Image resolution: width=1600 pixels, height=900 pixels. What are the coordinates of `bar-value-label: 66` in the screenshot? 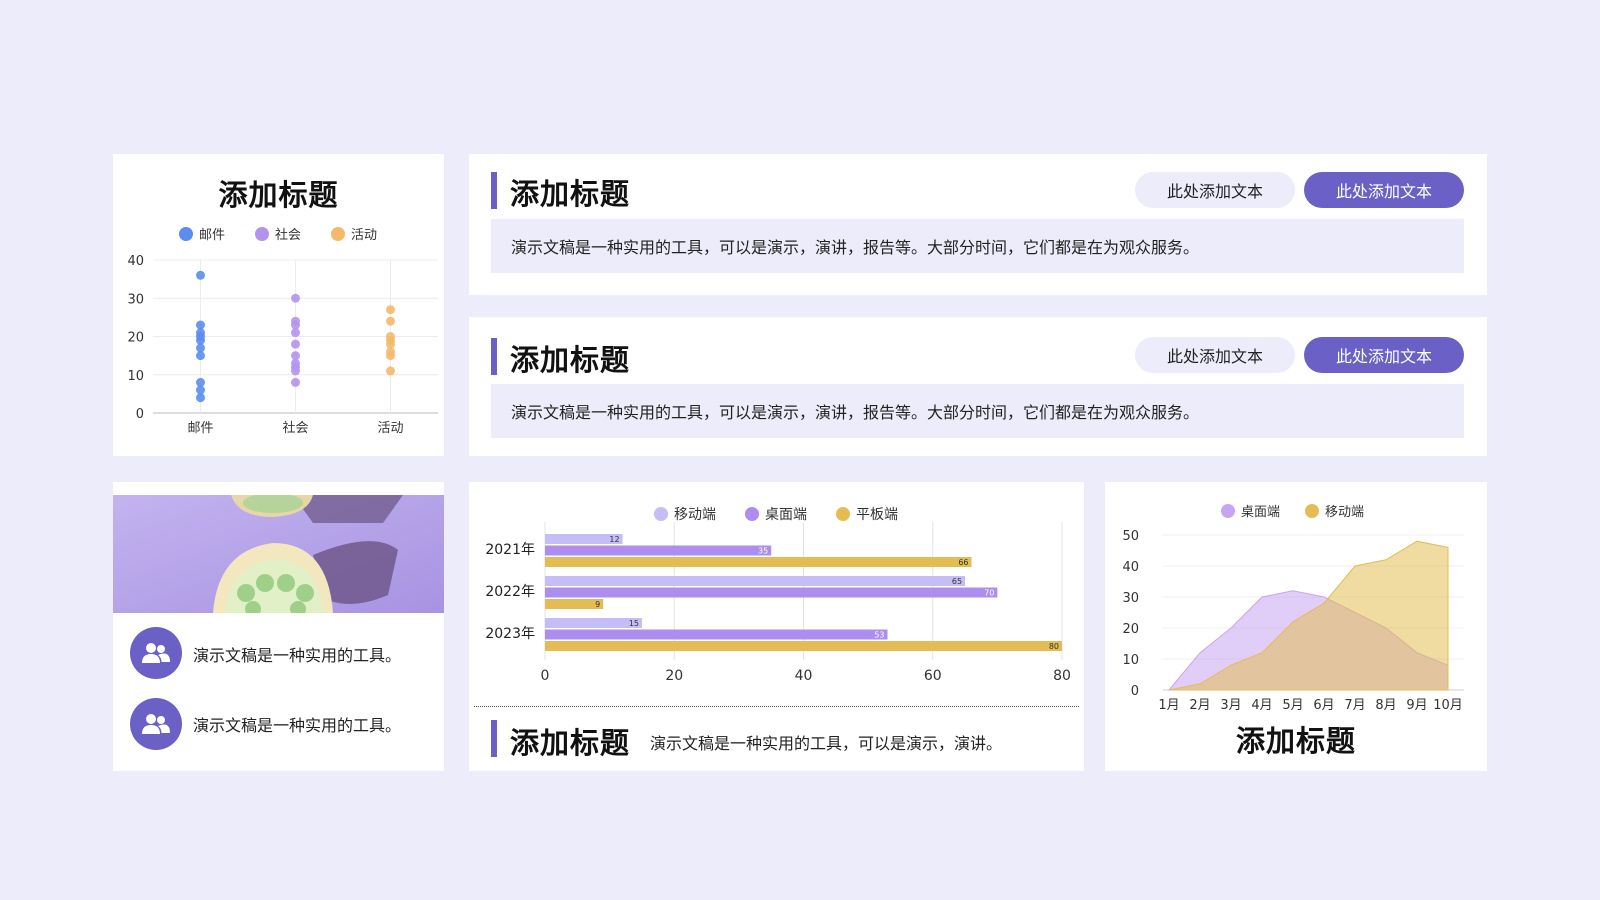 It's located at (963, 562).